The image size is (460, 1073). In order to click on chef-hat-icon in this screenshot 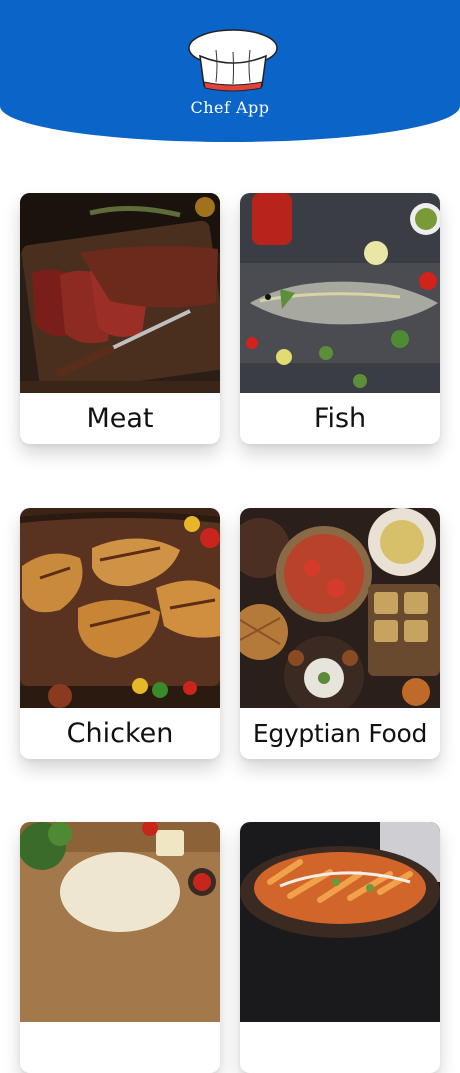, I will do `click(233, 60)`.